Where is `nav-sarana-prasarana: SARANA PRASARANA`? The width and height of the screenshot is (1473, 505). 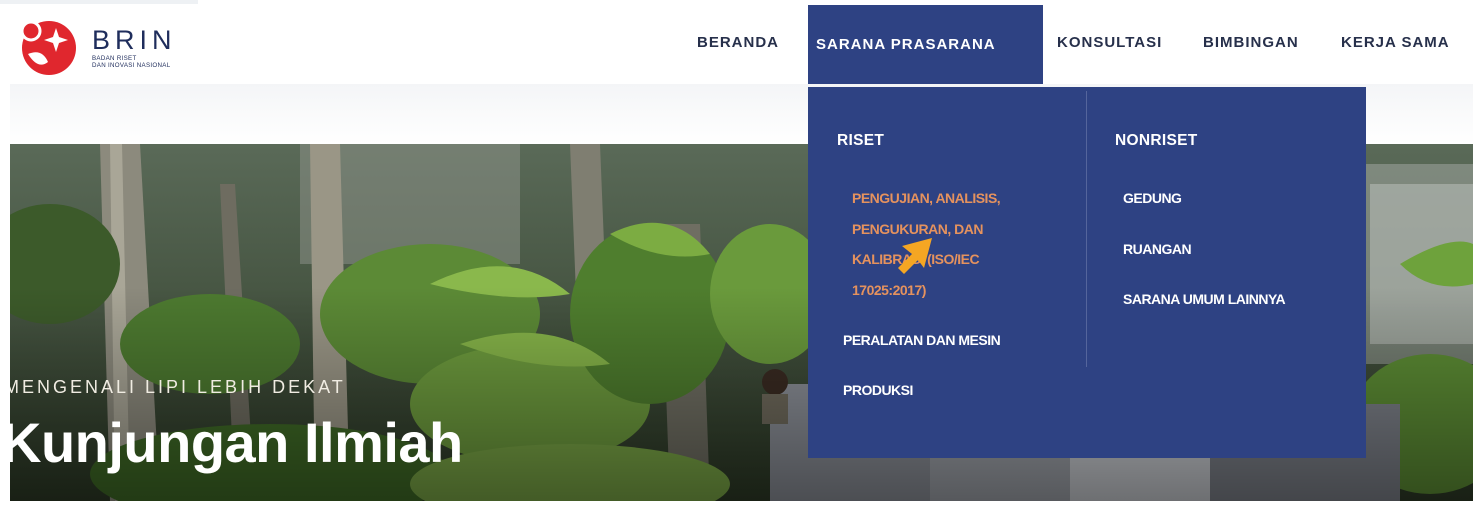
nav-sarana-prasarana: SARANA PRASARANA is located at coordinates (925, 44).